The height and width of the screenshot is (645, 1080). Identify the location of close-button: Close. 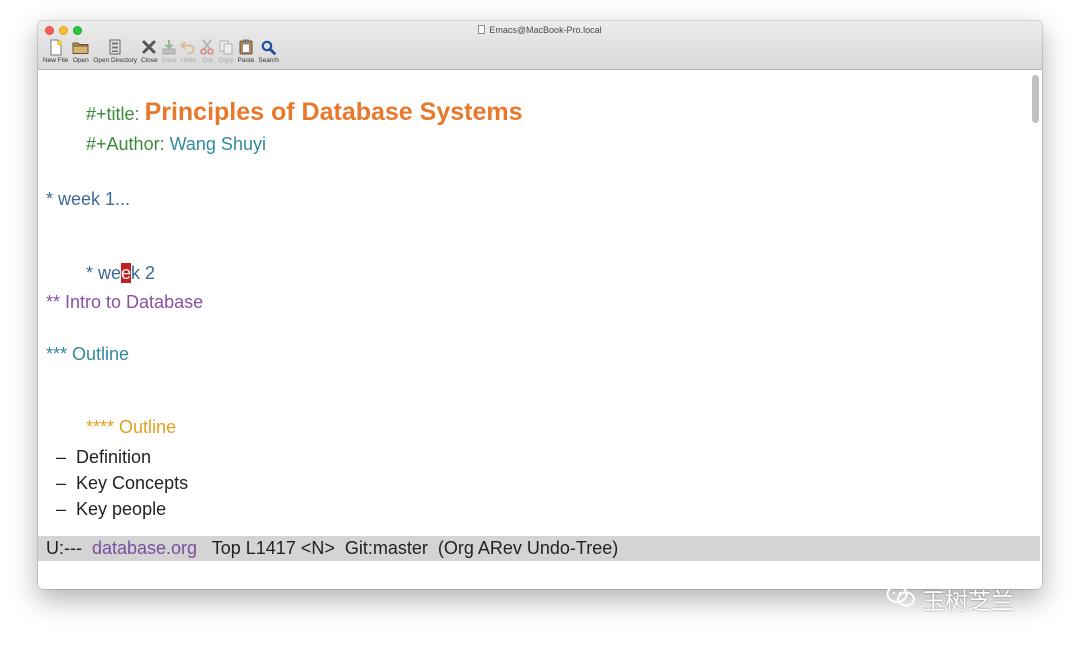
(149, 51).